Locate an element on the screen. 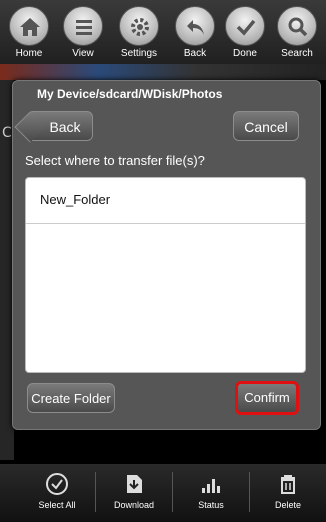  search-button: Search is located at coordinates (297, 32).